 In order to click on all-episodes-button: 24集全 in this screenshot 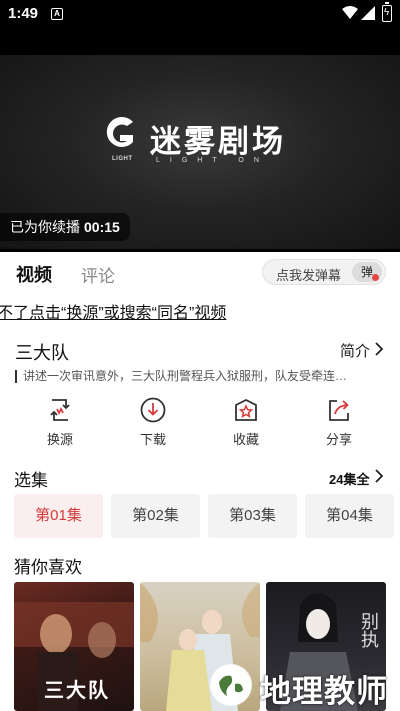, I will do `click(349, 478)`.